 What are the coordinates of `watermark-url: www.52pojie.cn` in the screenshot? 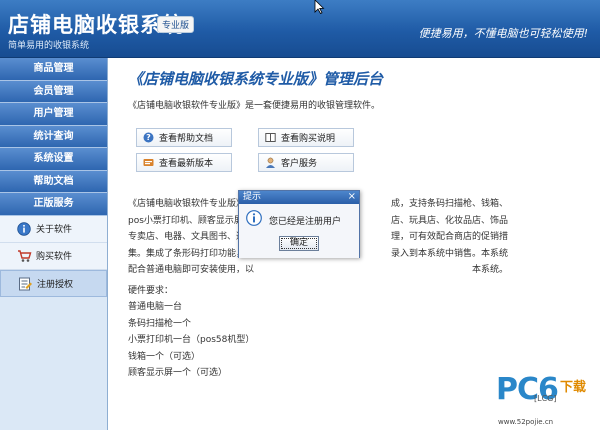 It's located at (526, 422).